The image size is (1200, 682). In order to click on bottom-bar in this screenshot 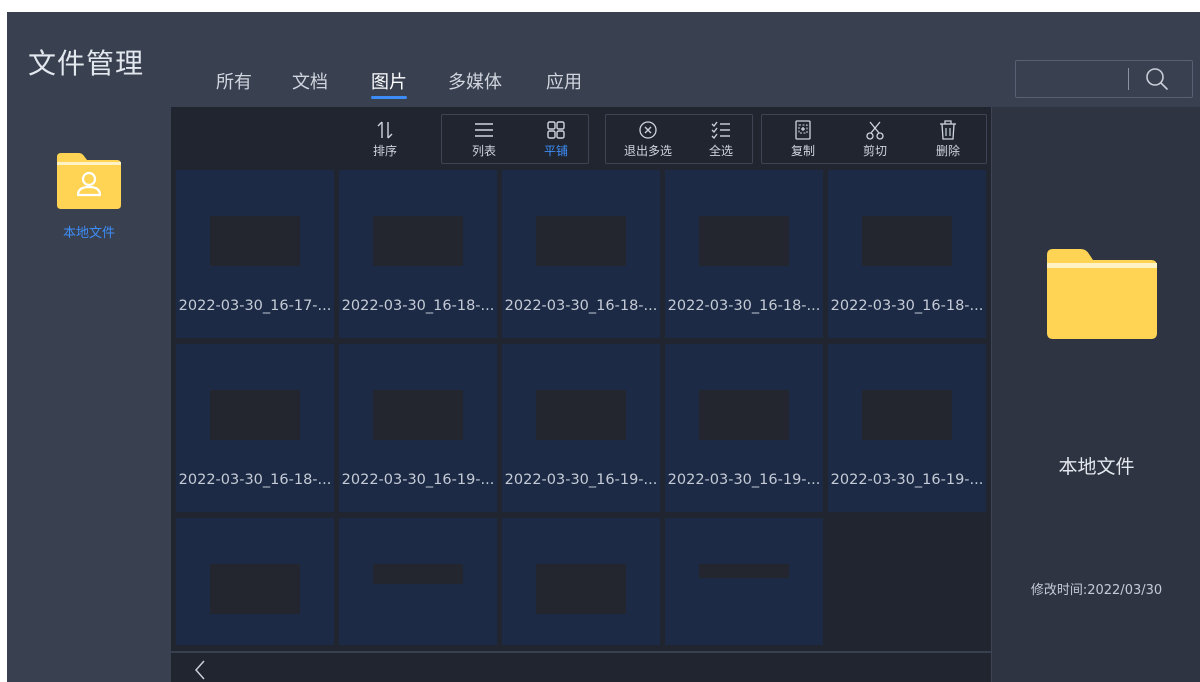, I will do `click(581, 666)`.